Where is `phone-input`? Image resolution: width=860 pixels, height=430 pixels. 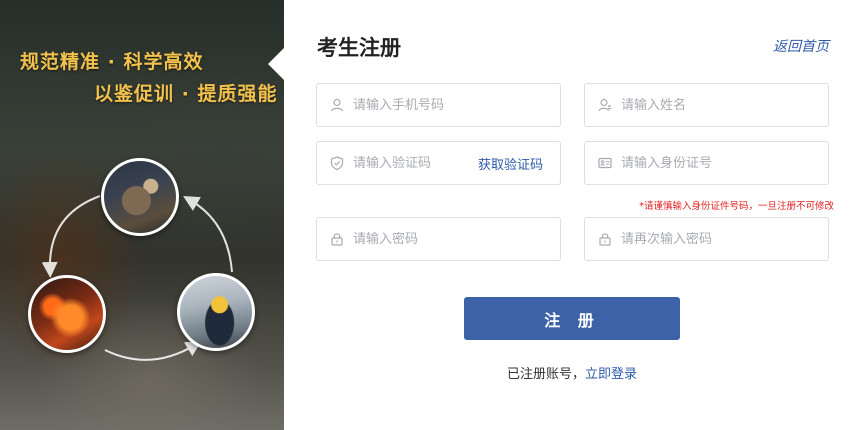 phone-input is located at coordinates (456, 105).